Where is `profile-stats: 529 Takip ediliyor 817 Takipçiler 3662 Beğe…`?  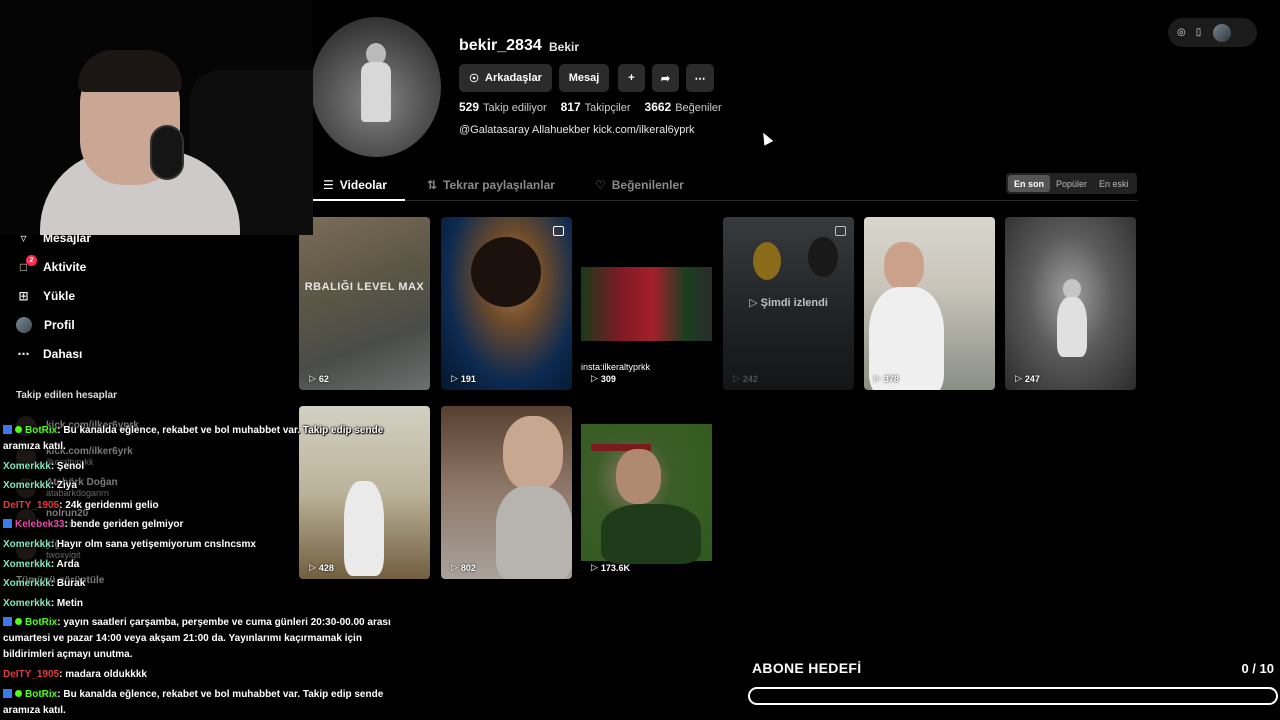 profile-stats: 529 Takip ediliyor 817 Takipçiler 3662 Beğe… is located at coordinates (590, 107).